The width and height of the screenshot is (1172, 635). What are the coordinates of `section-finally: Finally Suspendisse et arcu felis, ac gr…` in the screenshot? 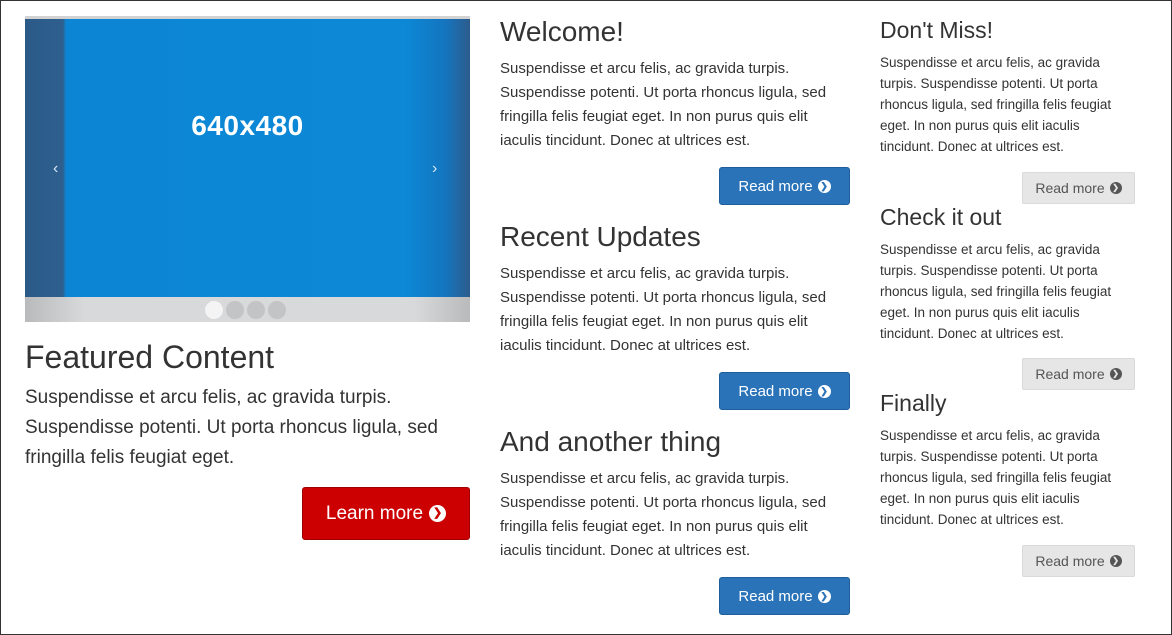 It's located at (1007, 459).